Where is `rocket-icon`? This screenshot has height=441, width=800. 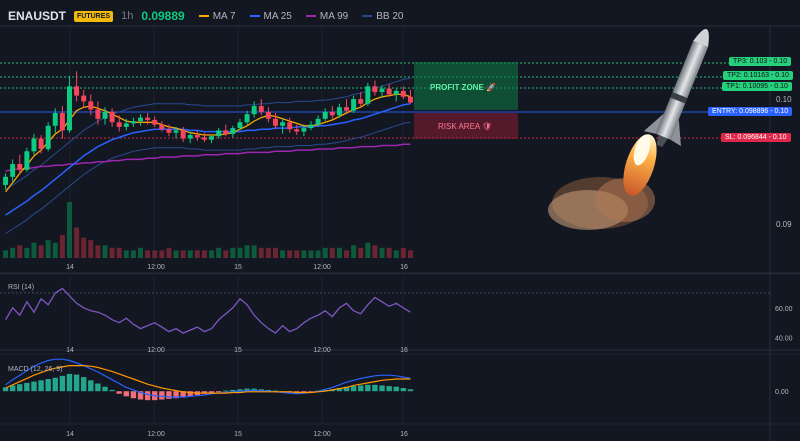
rocket-icon is located at coordinates (628, 129).